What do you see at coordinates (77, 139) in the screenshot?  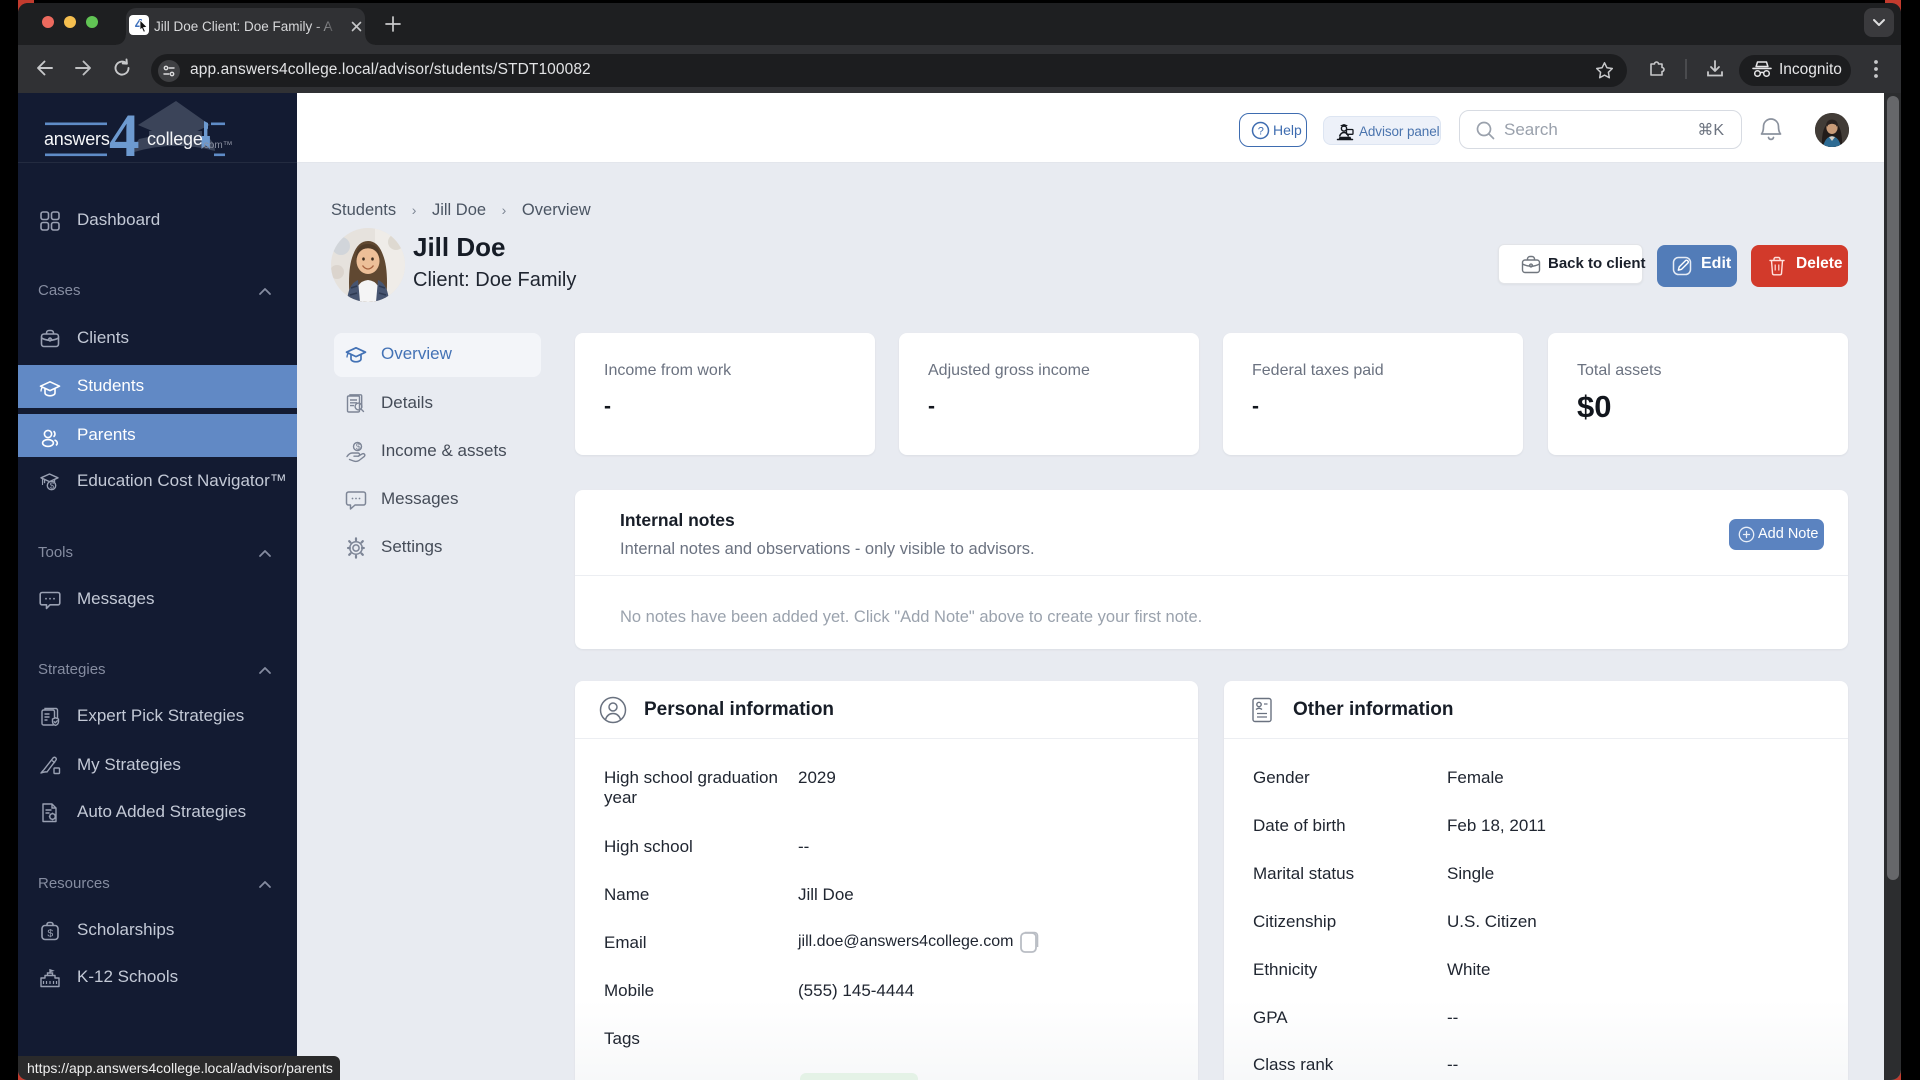 I see `svg-text: answers` at bounding box center [77, 139].